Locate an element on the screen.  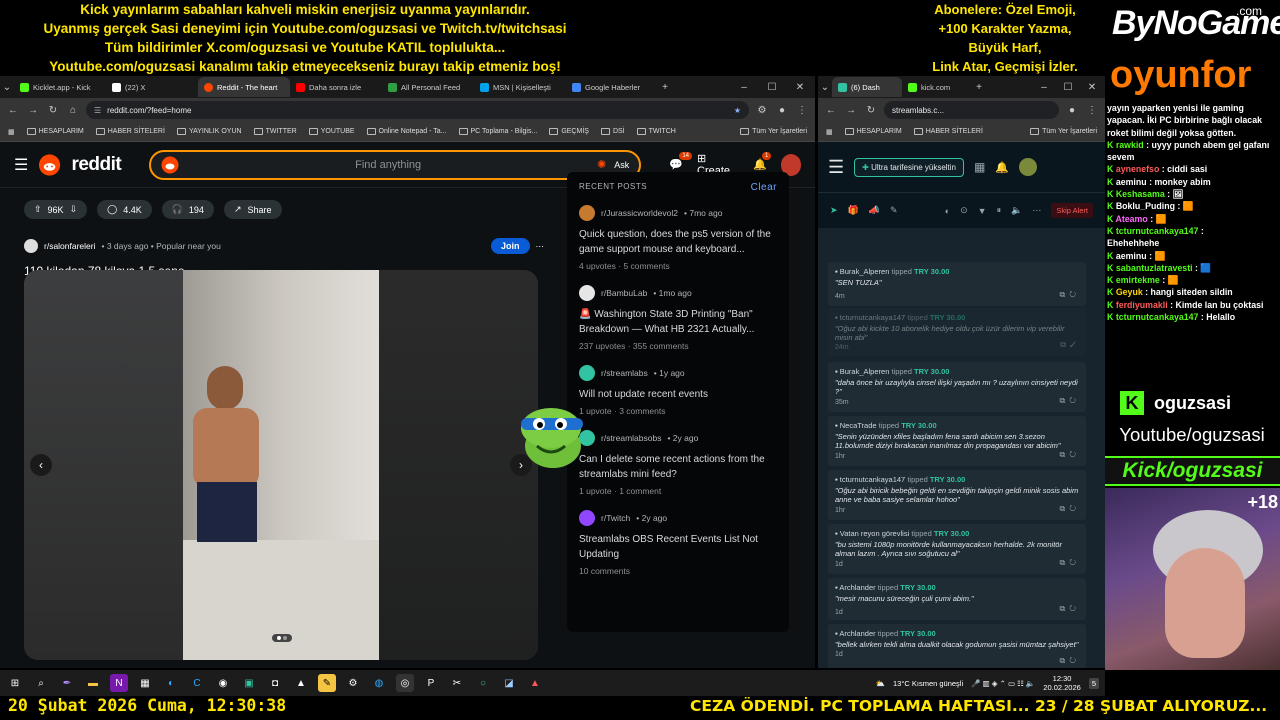
file-explorer-icon: ▬ is located at coordinates (93, 683).